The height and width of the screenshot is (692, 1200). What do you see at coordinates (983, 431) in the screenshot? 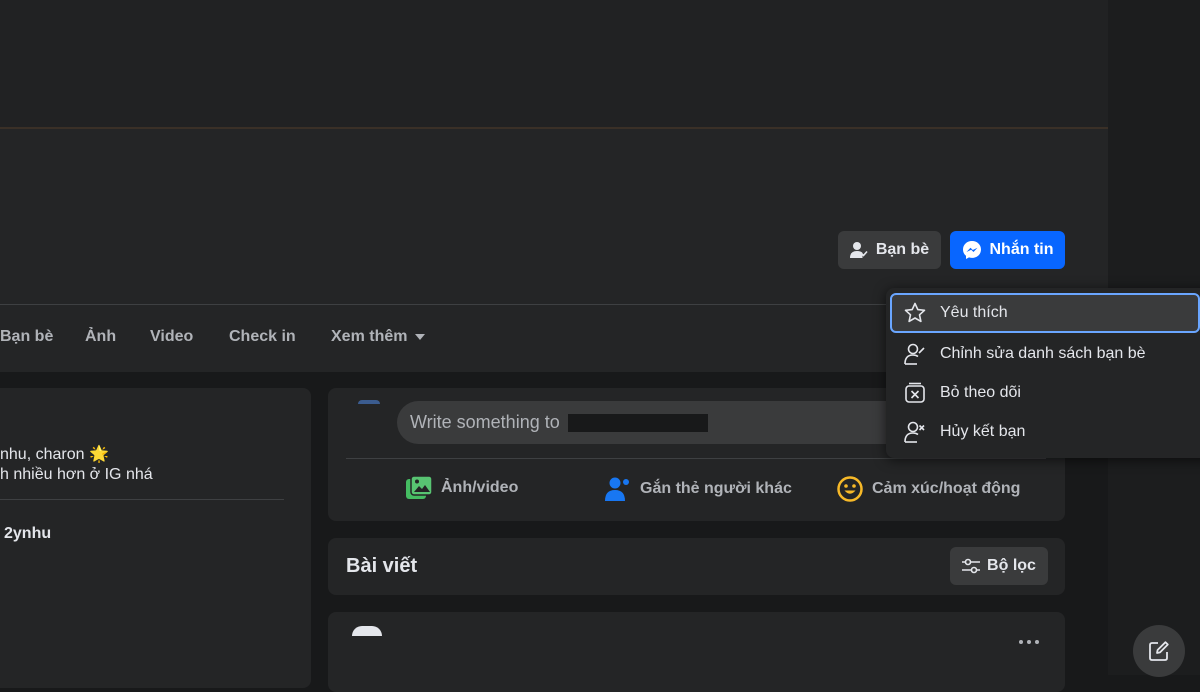
I see `menu-item-unfriend-label: Hủy kết bạn` at bounding box center [983, 431].